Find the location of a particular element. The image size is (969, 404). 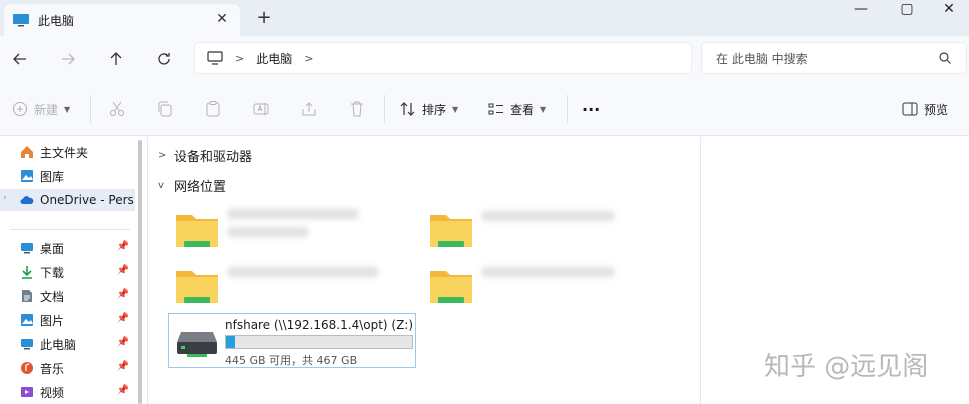

view-label: 查看 is located at coordinates (522, 109).